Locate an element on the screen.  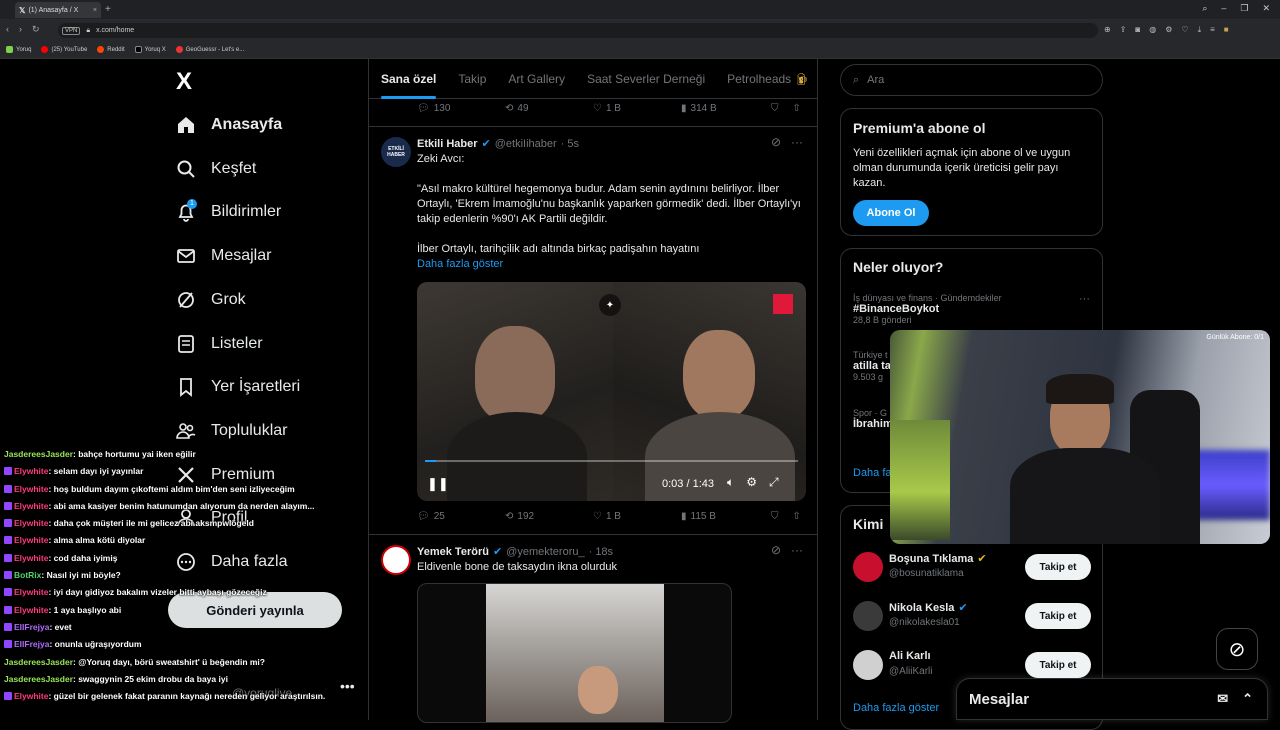
who-name: Ali Karlı is located at coordinates (910, 656).